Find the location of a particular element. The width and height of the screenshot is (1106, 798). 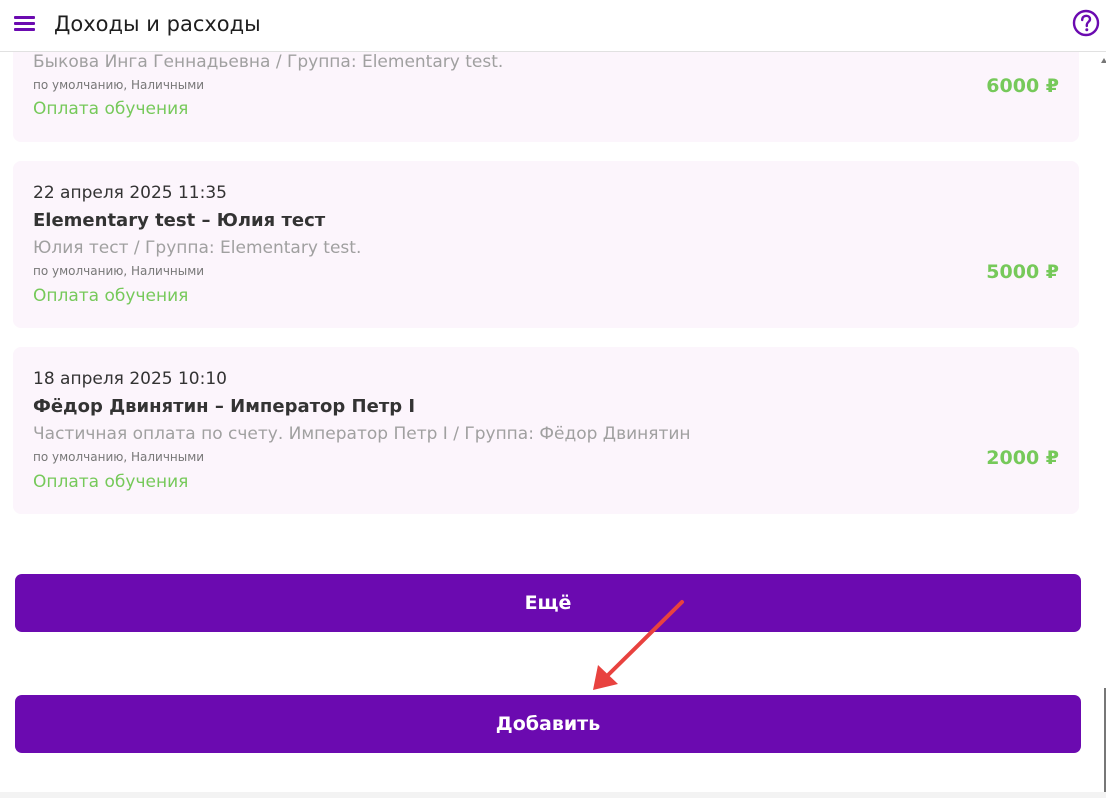

transaction-title: Фёдор Двинятин – Император Петр I is located at coordinates (224, 406).